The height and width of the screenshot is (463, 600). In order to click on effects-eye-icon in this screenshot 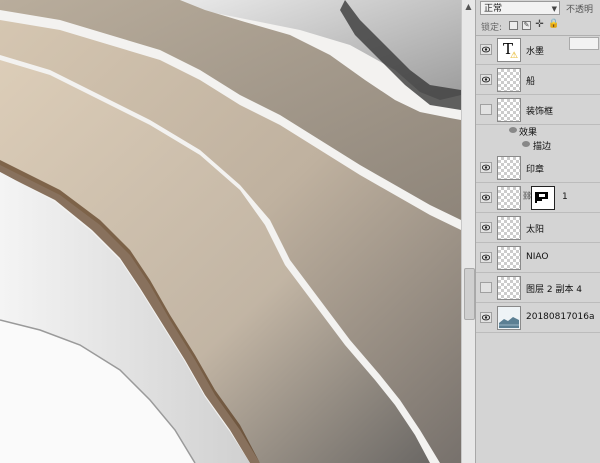, I will do `click(513, 130)`.